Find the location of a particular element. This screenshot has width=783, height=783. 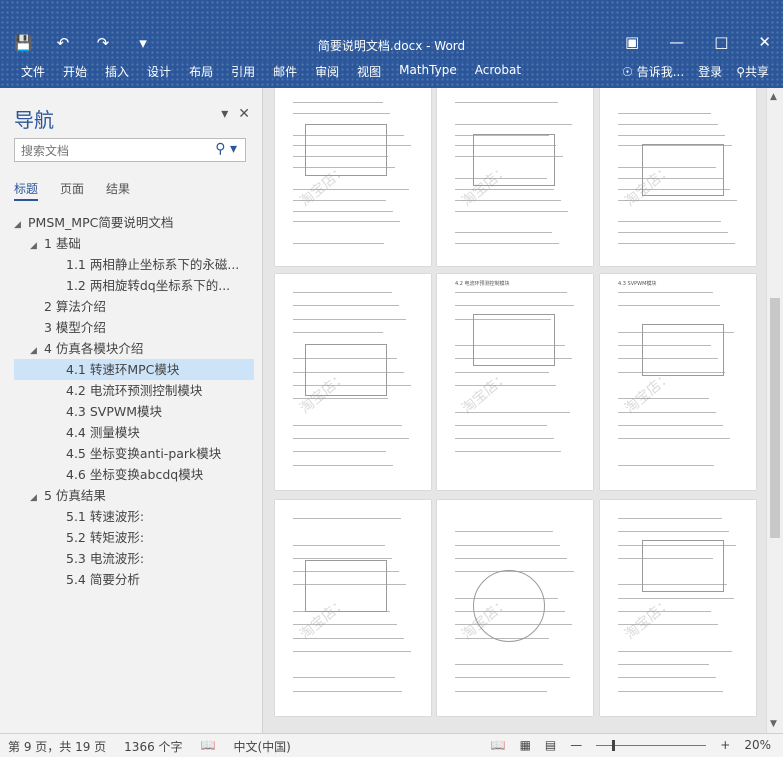

nav-heading-item: ◢ 5 仿真结果 is located at coordinates (134, 495).